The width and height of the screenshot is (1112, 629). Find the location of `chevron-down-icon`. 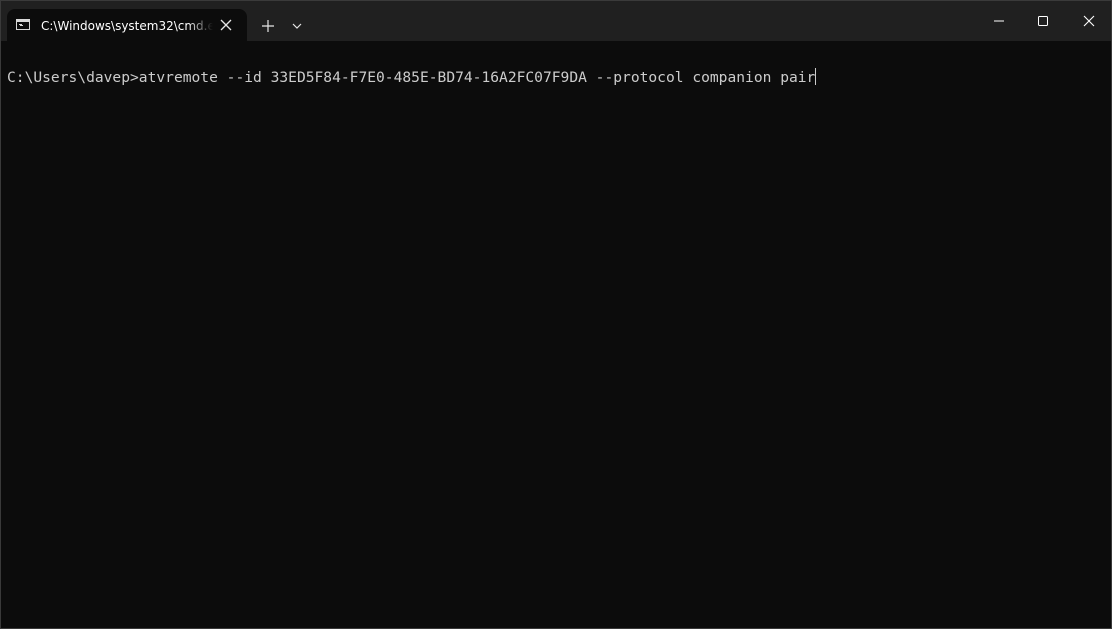

chevron-down-icon is located at coordinates (297, 26).